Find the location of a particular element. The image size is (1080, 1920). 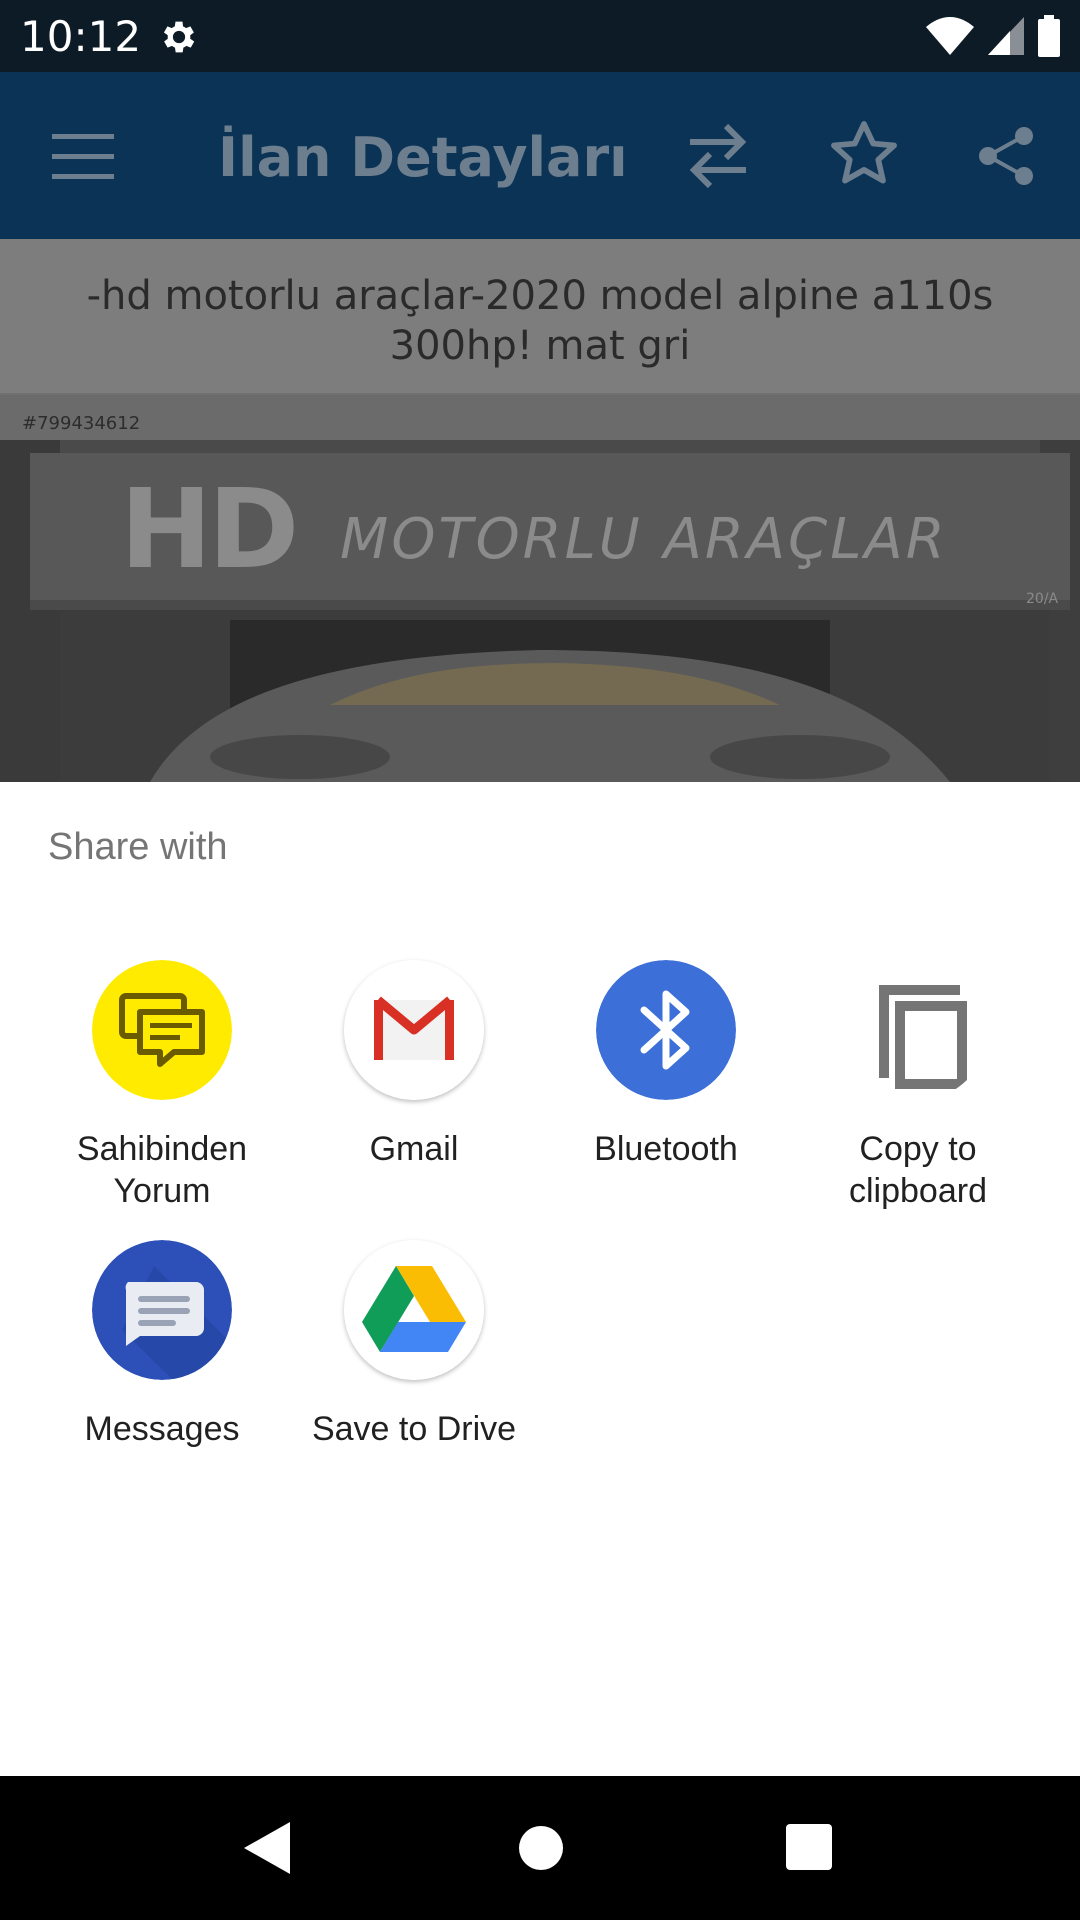

messages-icon is located at coordinates (162, 1310).